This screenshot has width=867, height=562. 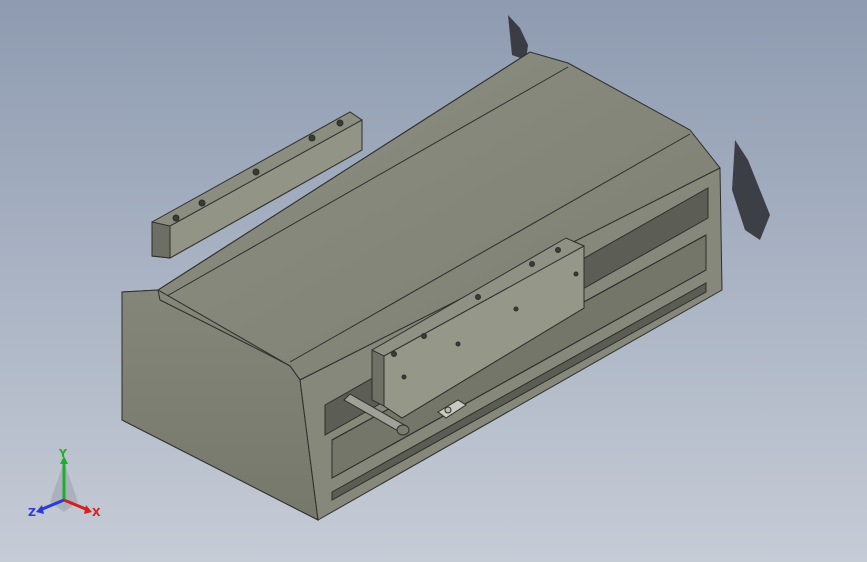 I want to click on z-axis-label: Z, so click(x=32, y=512).